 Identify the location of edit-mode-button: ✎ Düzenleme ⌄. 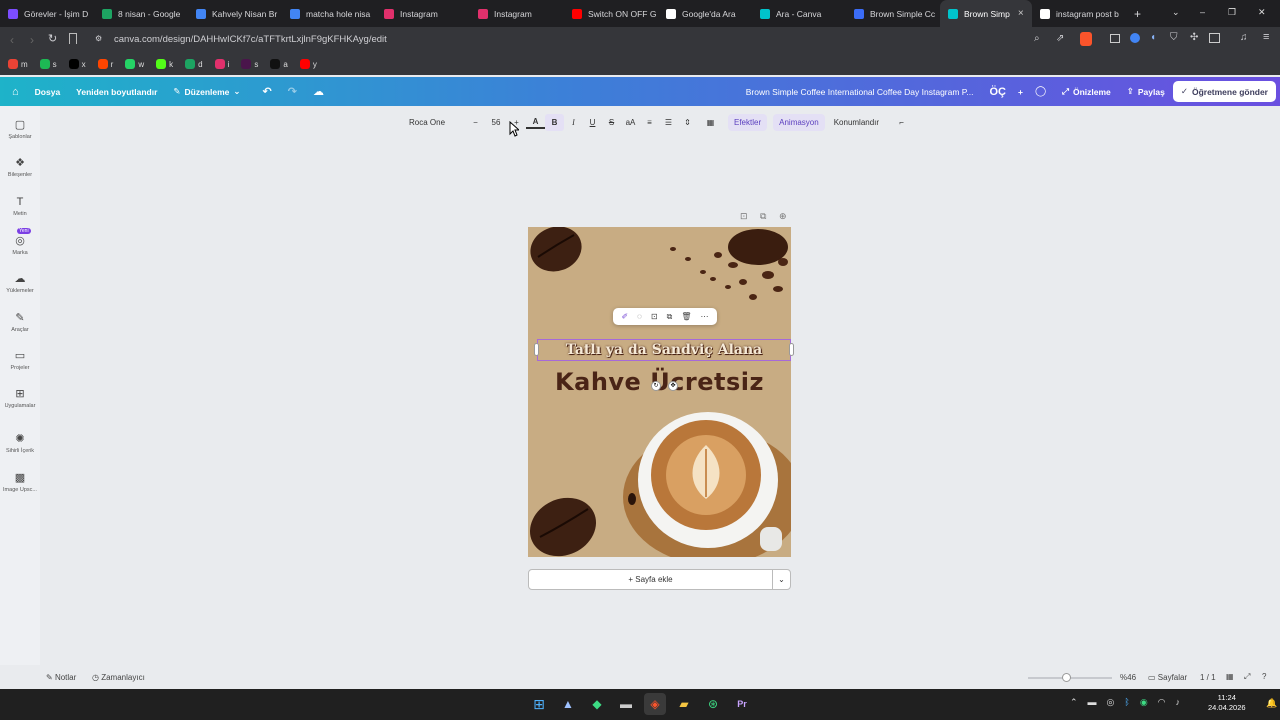
(206, 91).